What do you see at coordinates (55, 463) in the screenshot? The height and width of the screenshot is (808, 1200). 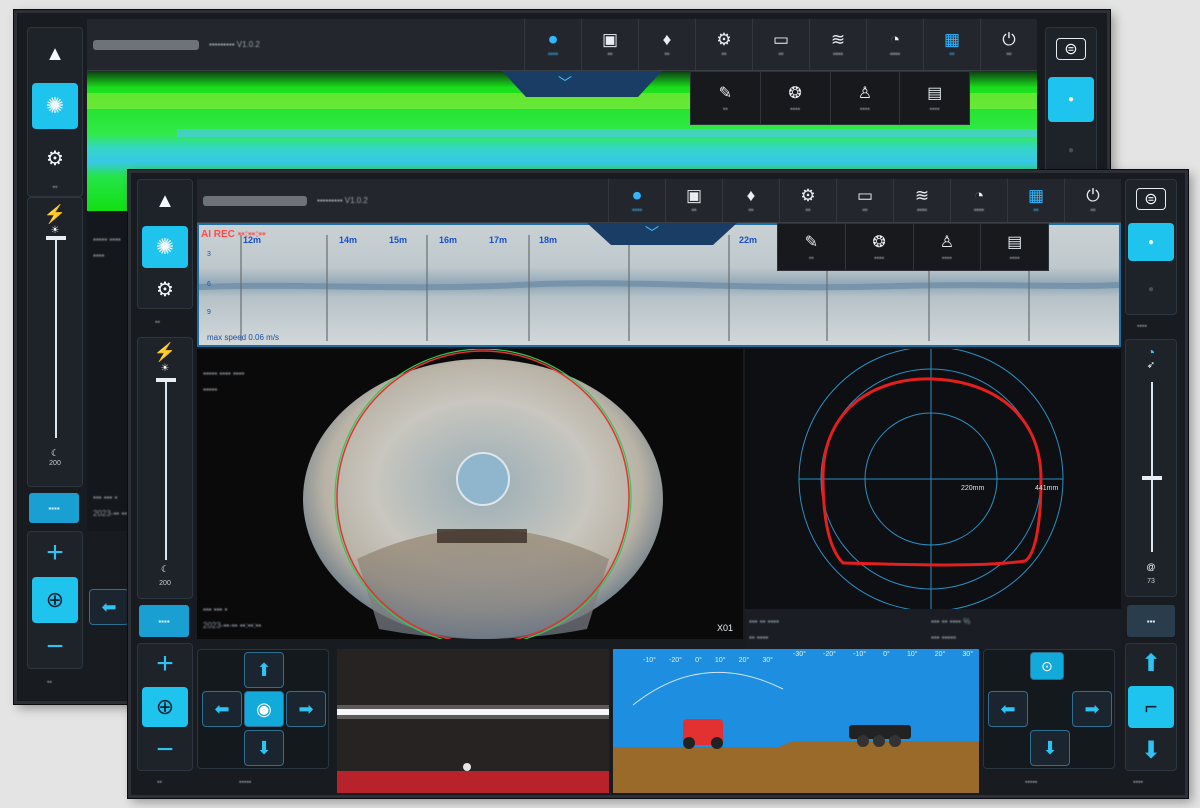 I see `back-slider-value: 200` at bounding box center [55, 463].